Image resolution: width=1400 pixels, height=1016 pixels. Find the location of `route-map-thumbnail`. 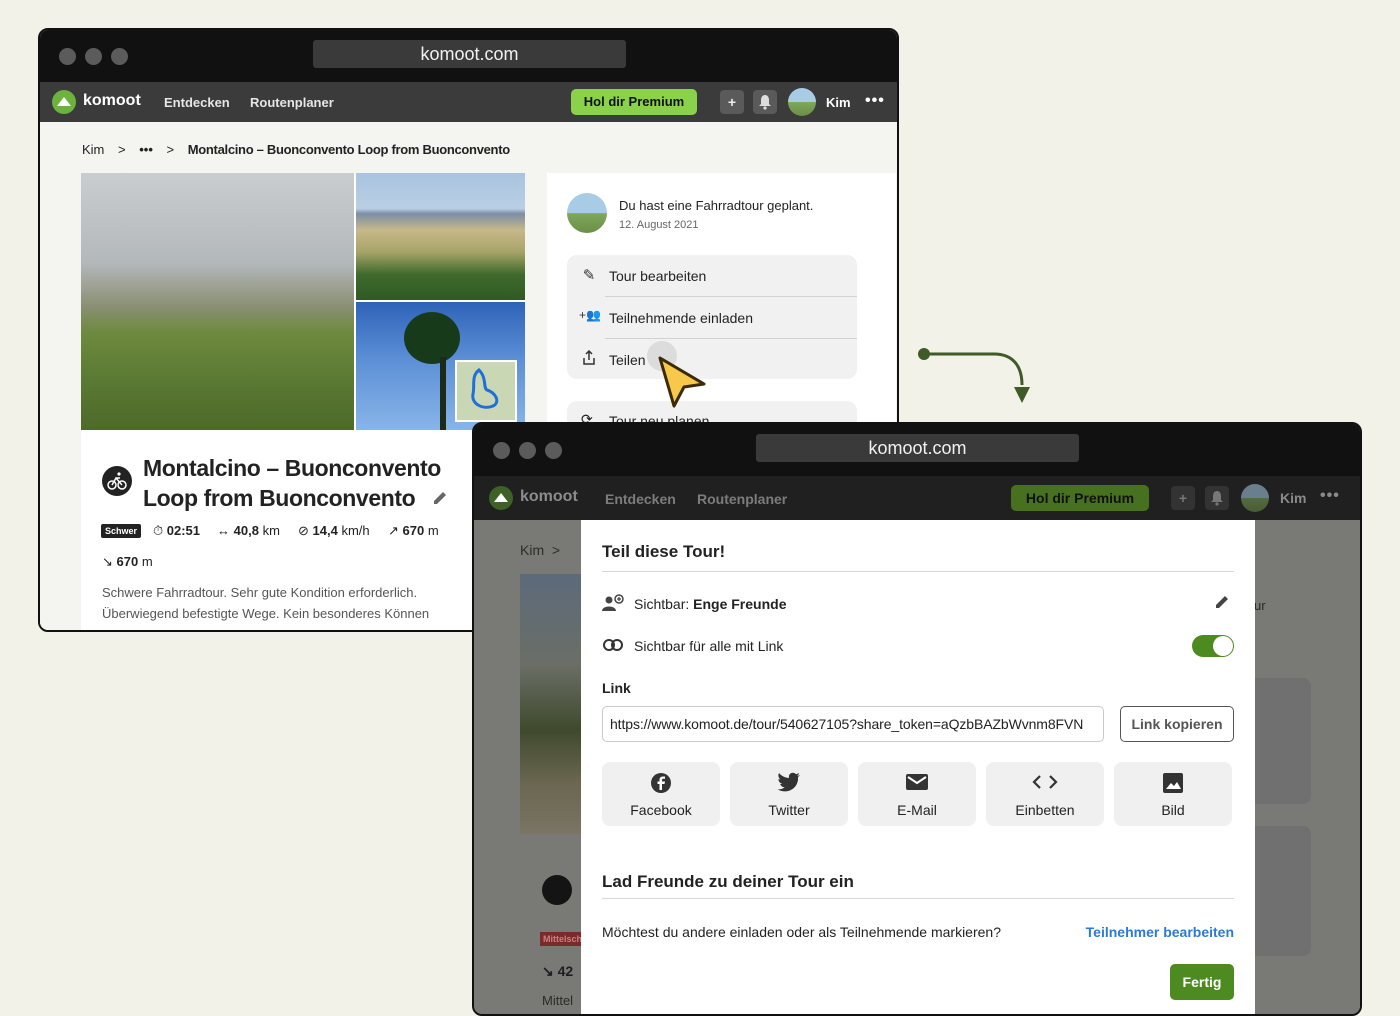

route-map-thumbnail is located at coordinates (486, 391).